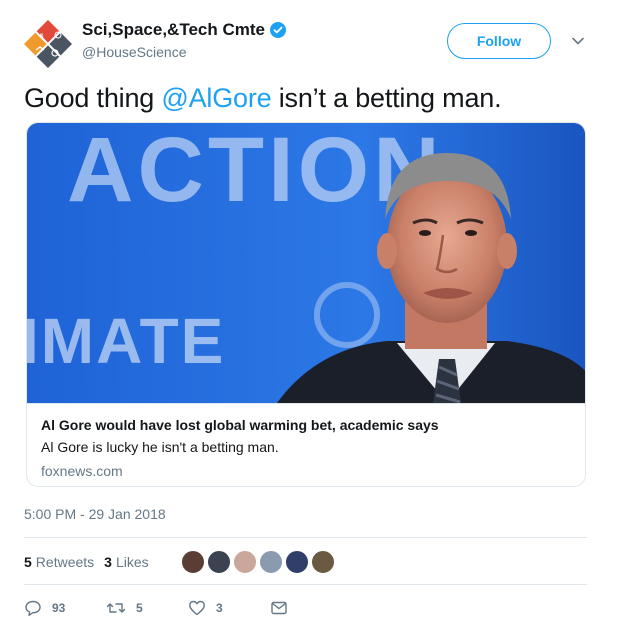 The image size is (618, 635). I want to click on tweet-actions: 93 5 3, so click(156, 608).